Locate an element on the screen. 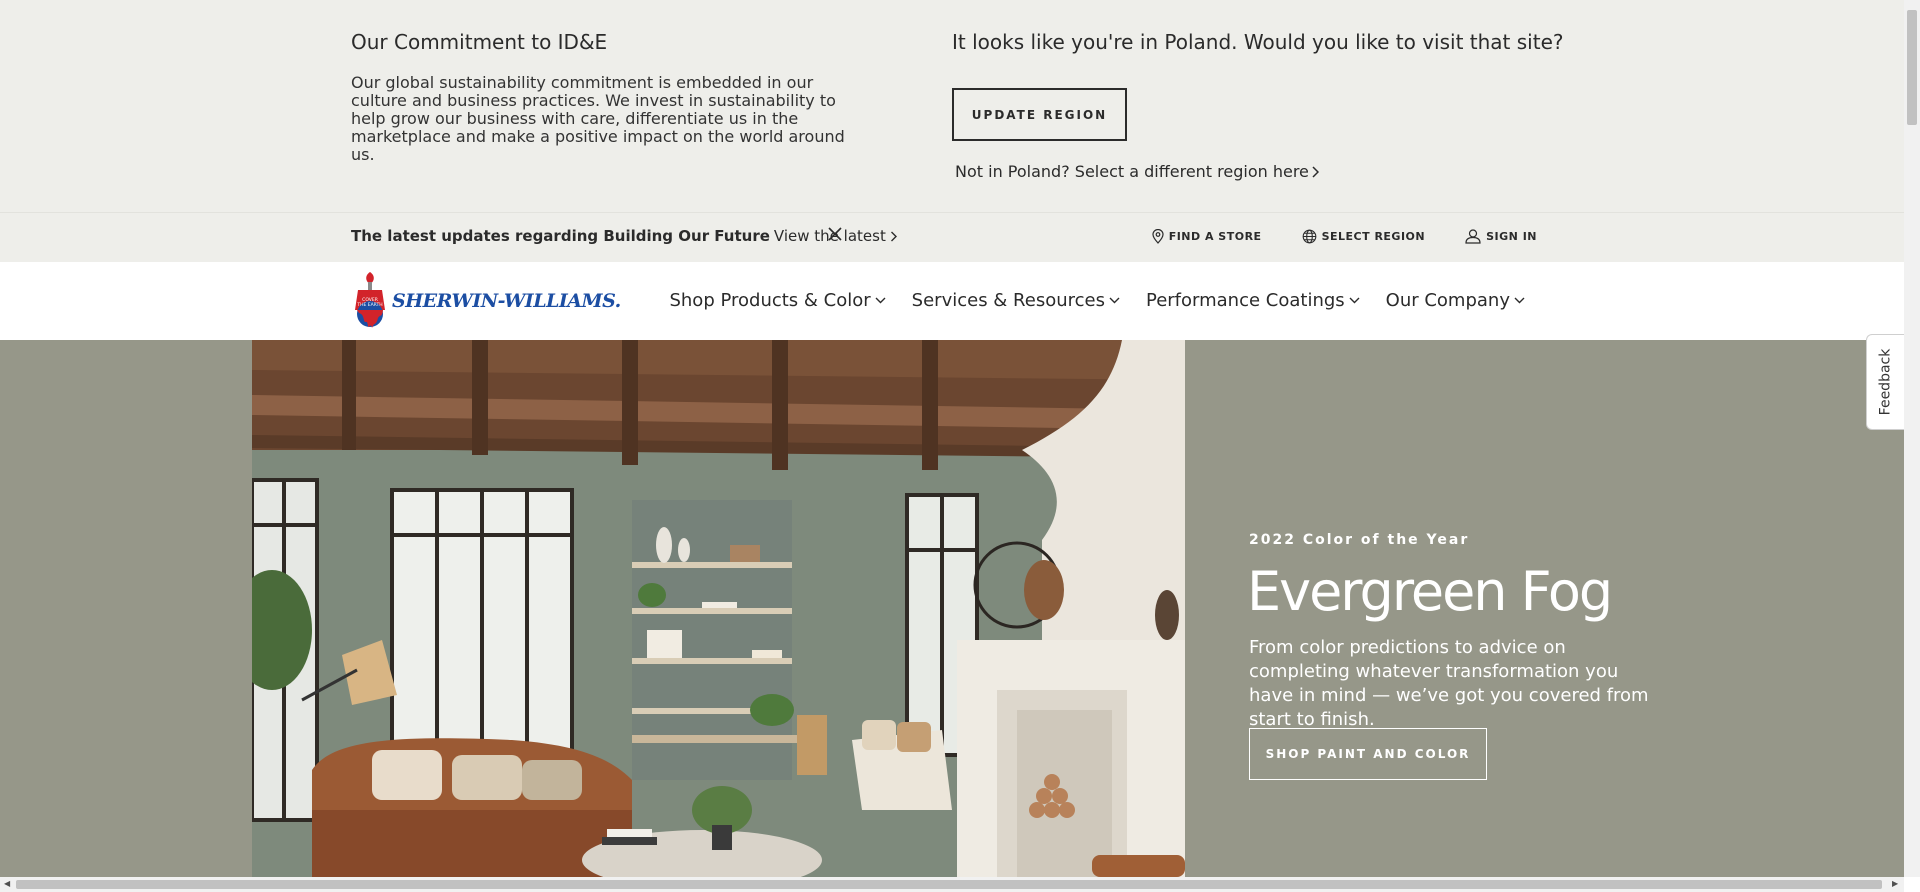  select-region-link: SELECT REGION is located at coordinates (1364, 236).